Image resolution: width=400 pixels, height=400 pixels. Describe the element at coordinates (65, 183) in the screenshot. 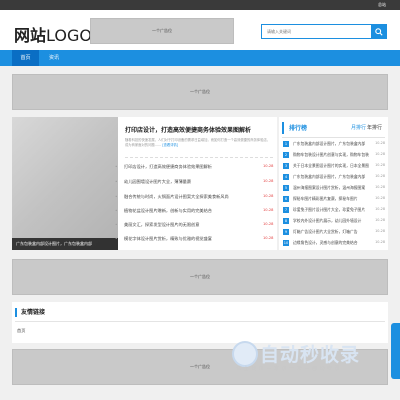

I see `featured-slider: 广东包装盒内部设计图片，广东包装盒内部` at that location.